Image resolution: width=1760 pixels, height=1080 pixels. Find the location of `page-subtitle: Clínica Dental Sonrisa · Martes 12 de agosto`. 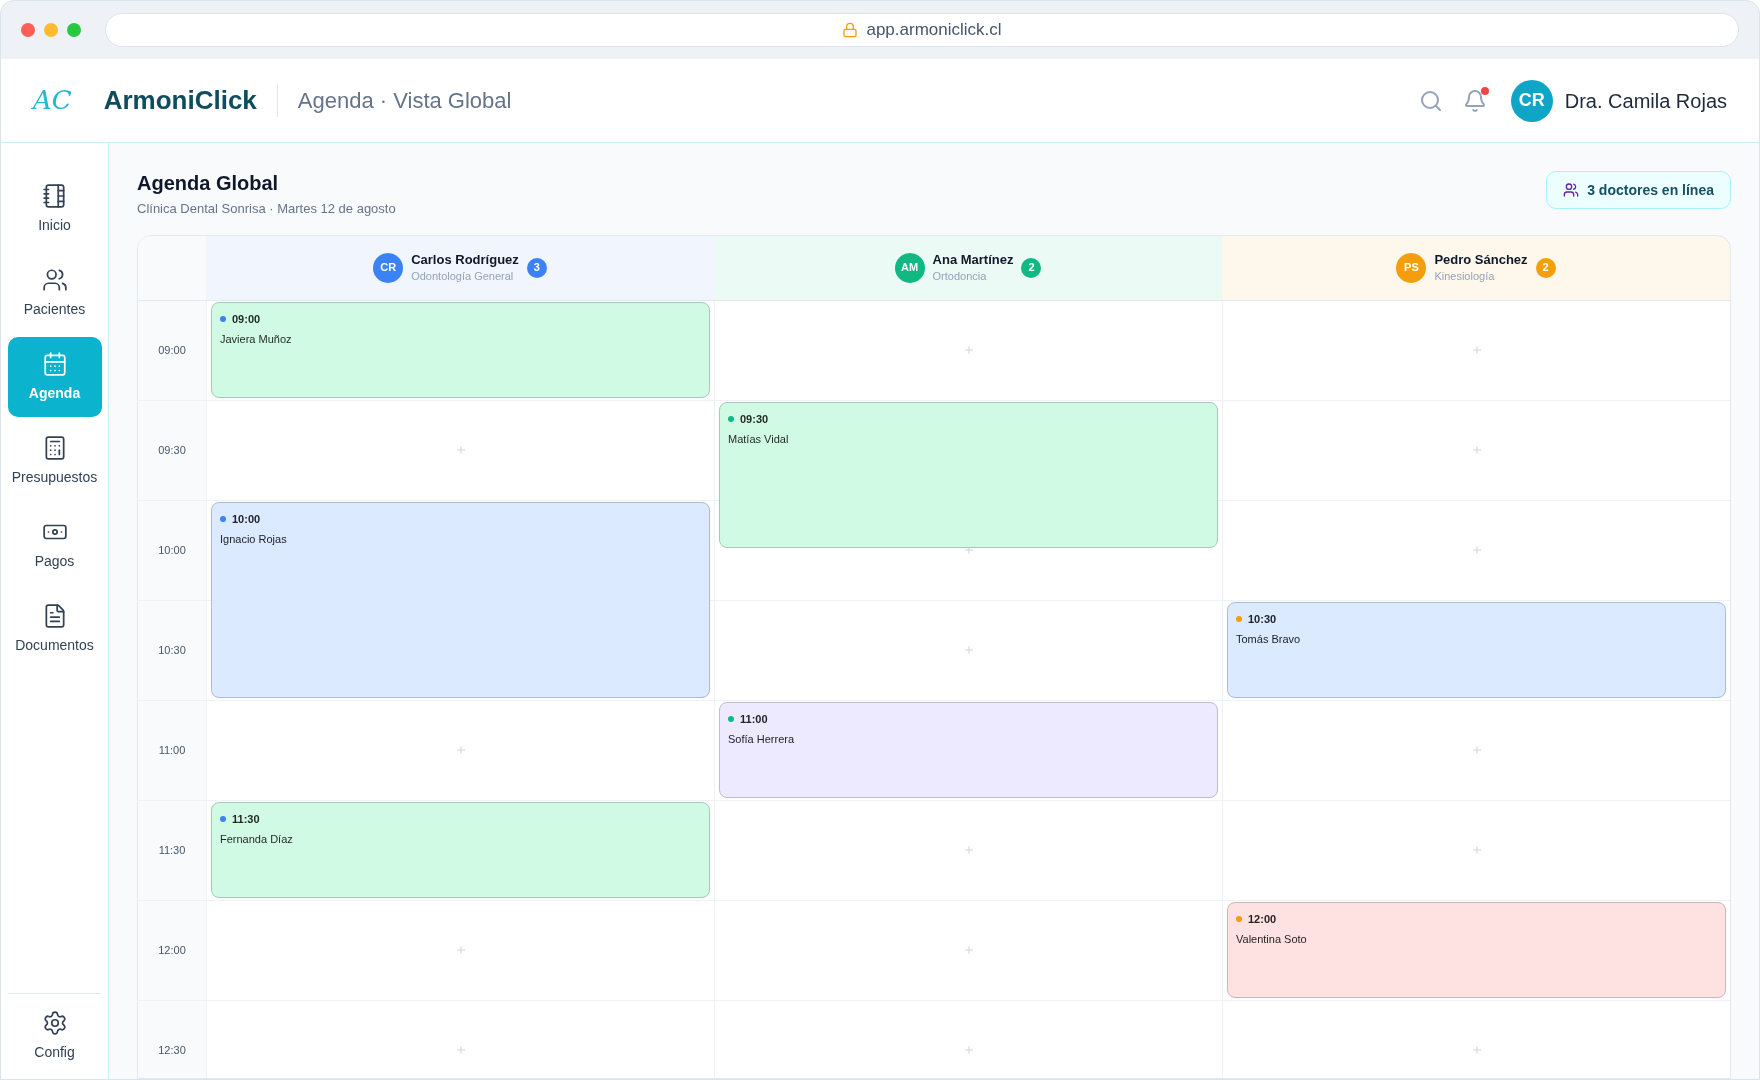

page-subtitle: Clínica Dental Sonrisa · Martes 12 de agosto is located at coordinates (266, 209).